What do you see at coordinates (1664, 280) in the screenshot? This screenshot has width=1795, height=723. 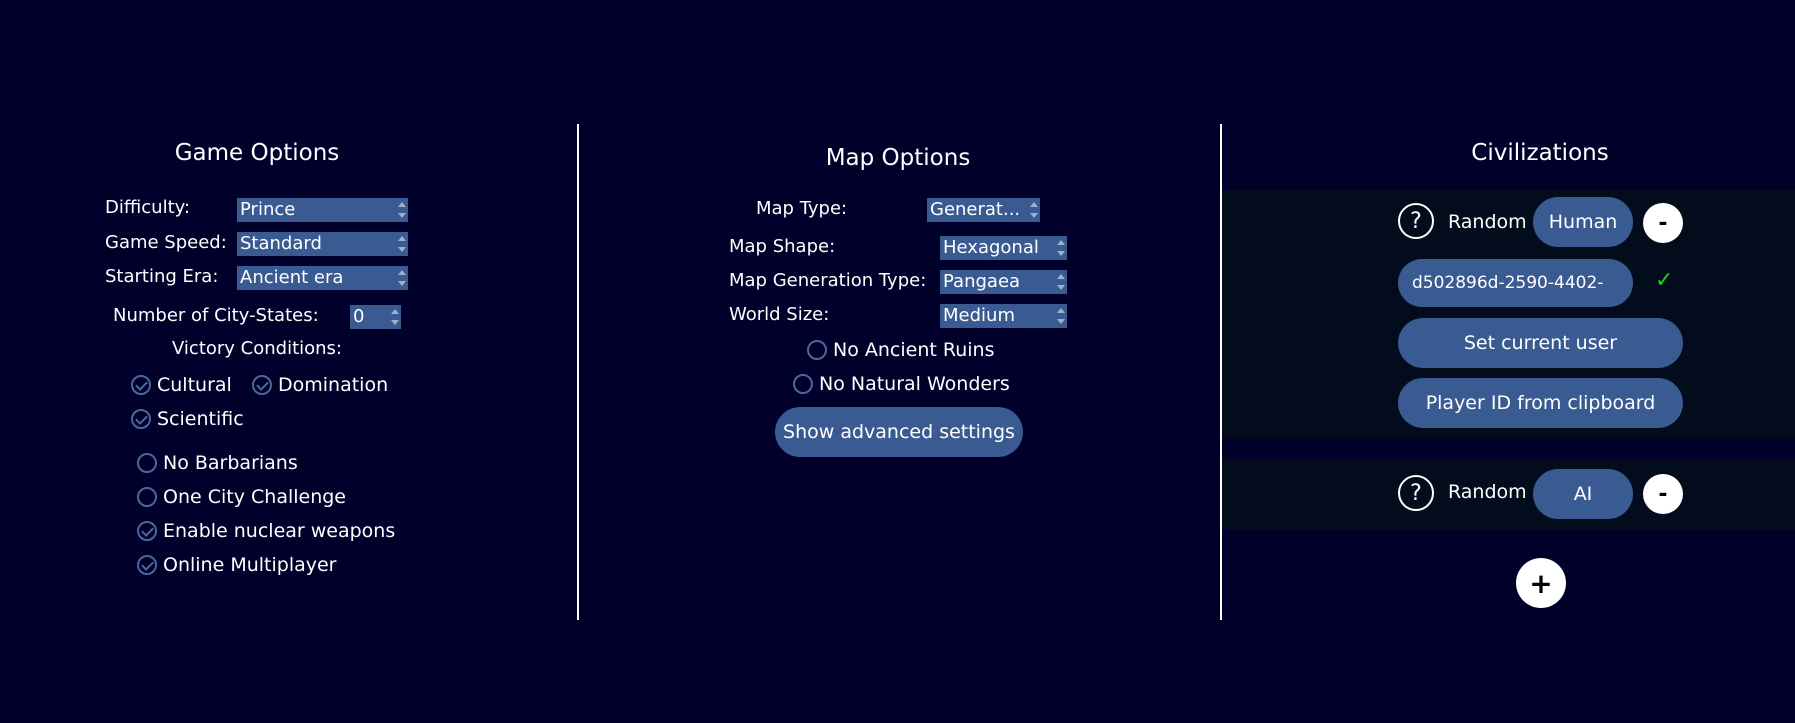 I see `player-id-valid-check-icon: ✓` at bounding box center [1664, 280].